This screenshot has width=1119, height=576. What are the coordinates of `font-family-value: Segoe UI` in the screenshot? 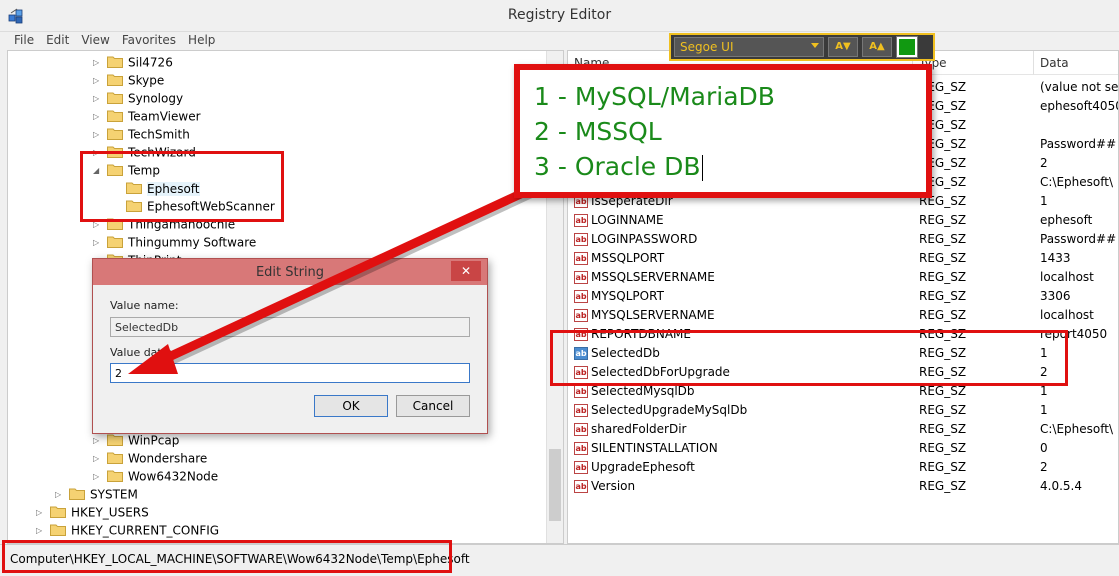 It's located at (707, 47).